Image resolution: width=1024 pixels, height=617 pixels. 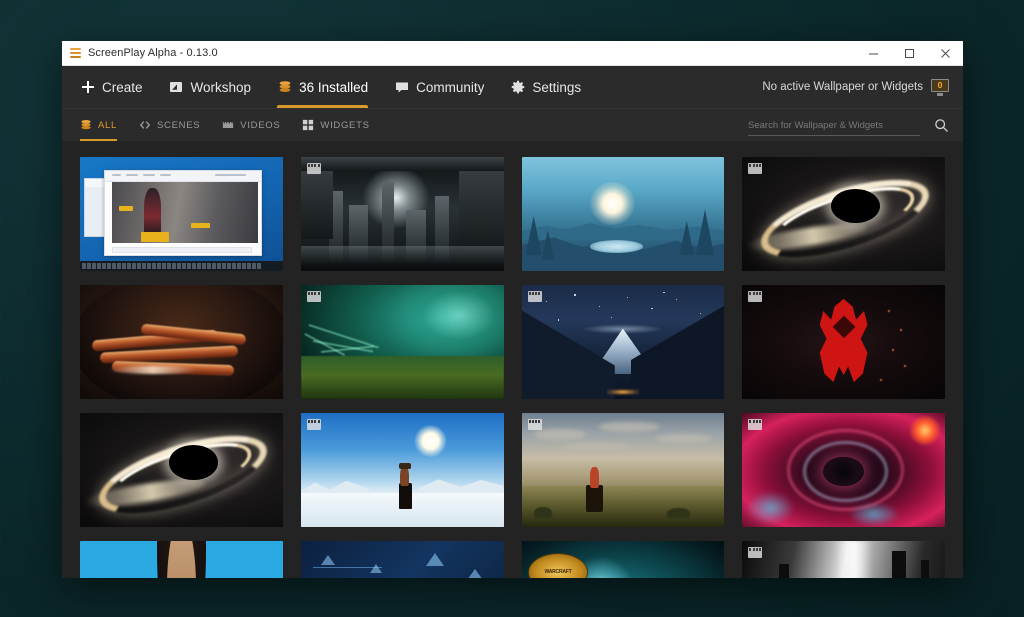 What do you see at coordinates (940, 94) in the screenshot?
I see `monitor-stand` at bounding box center [940, 94].